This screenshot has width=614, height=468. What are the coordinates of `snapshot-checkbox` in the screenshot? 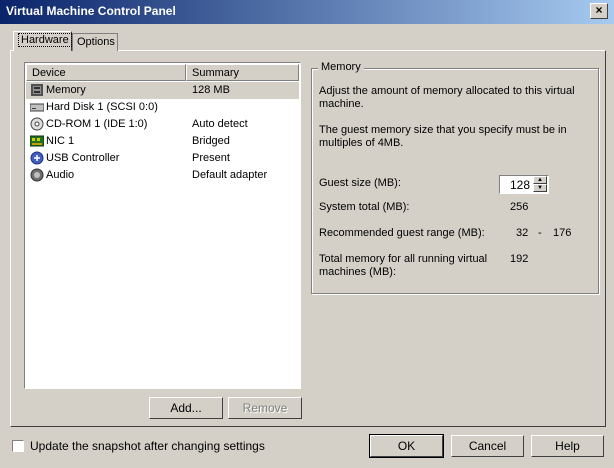 It's located at (18, 446).